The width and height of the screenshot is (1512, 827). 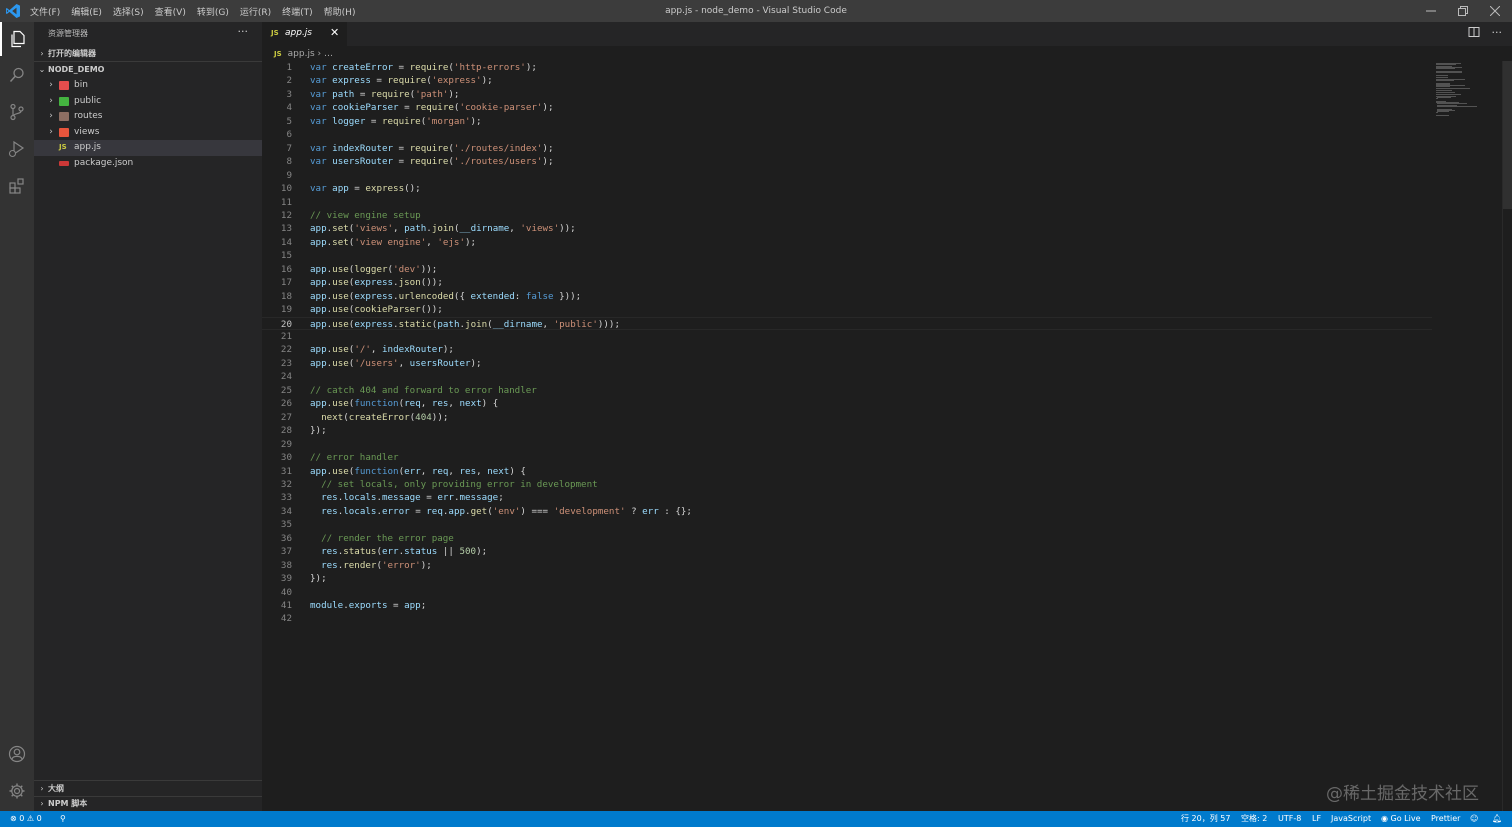 What do you see at coordinates (17, 791) in the screenshot?
I see `manage-button` at bounding box center [17, 791].